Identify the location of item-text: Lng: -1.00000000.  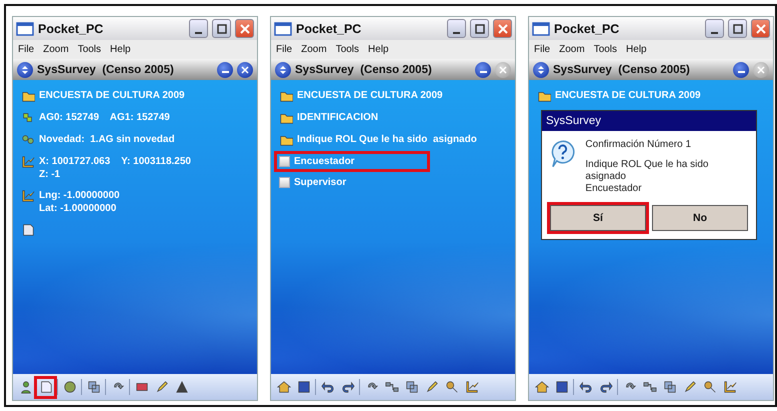
(79, 195).